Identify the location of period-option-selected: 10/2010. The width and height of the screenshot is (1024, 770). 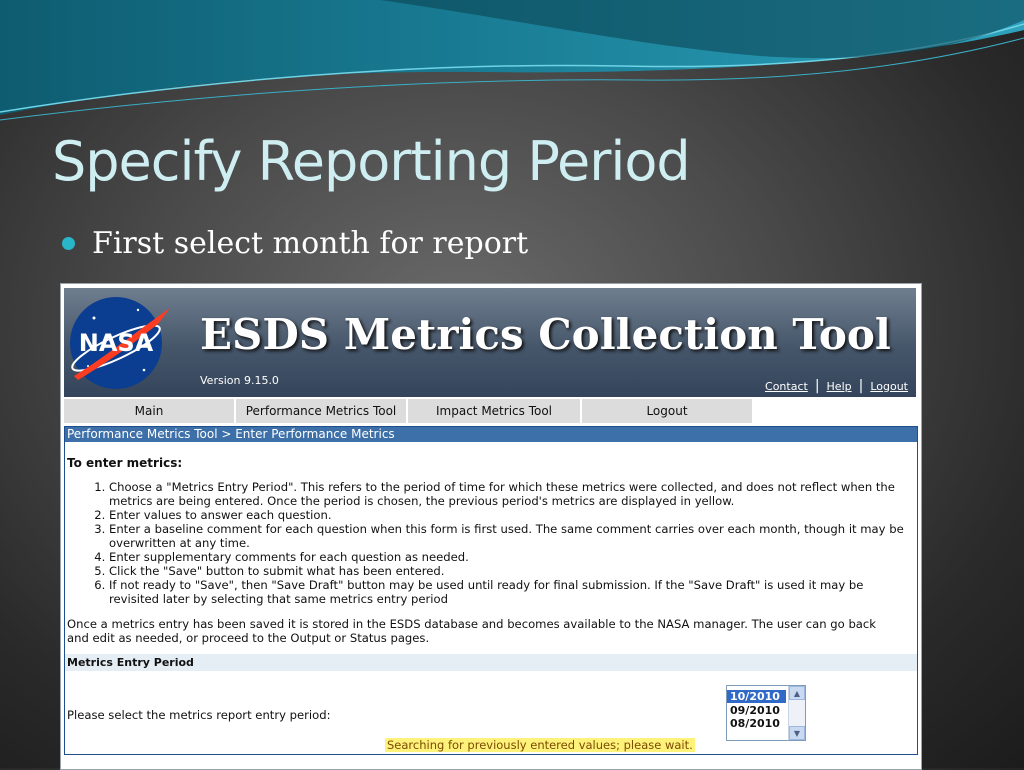
(756, 696).